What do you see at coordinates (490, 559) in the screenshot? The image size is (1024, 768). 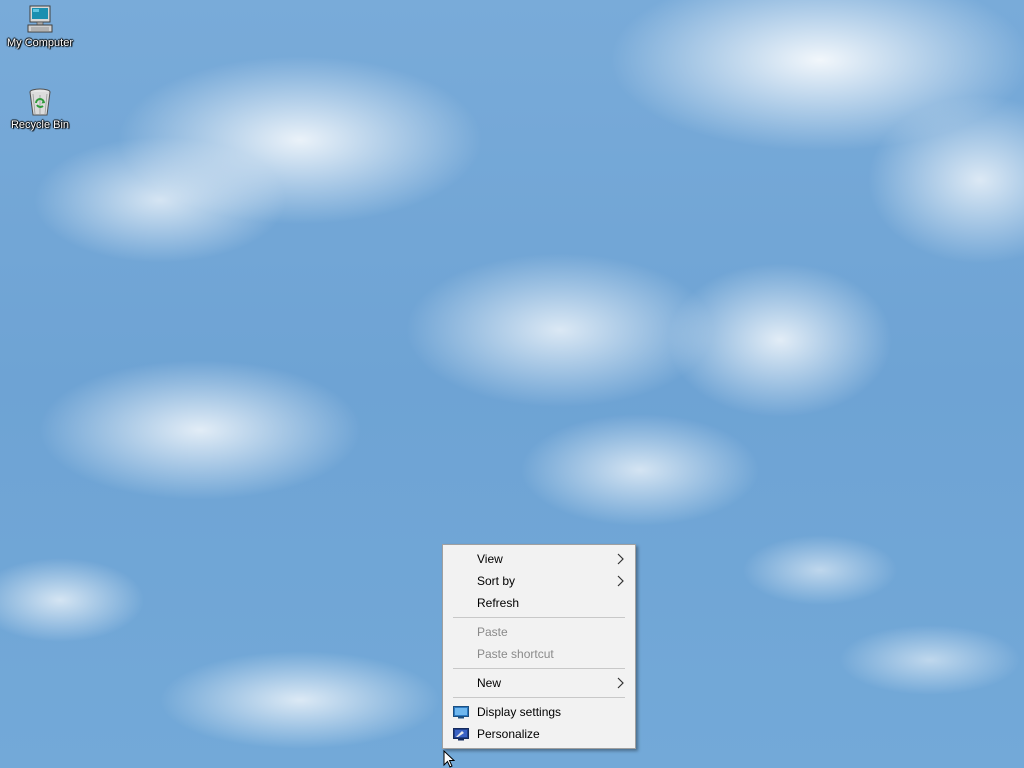 I see `menu-item-label: View` at bounding box center [490, 559].